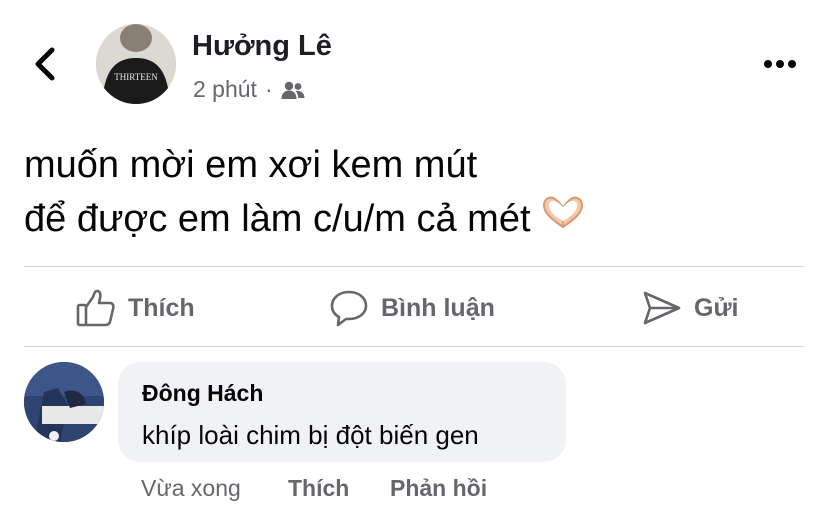  I want to click on comment-reply-button: Phản hồi, so click(438, 488).